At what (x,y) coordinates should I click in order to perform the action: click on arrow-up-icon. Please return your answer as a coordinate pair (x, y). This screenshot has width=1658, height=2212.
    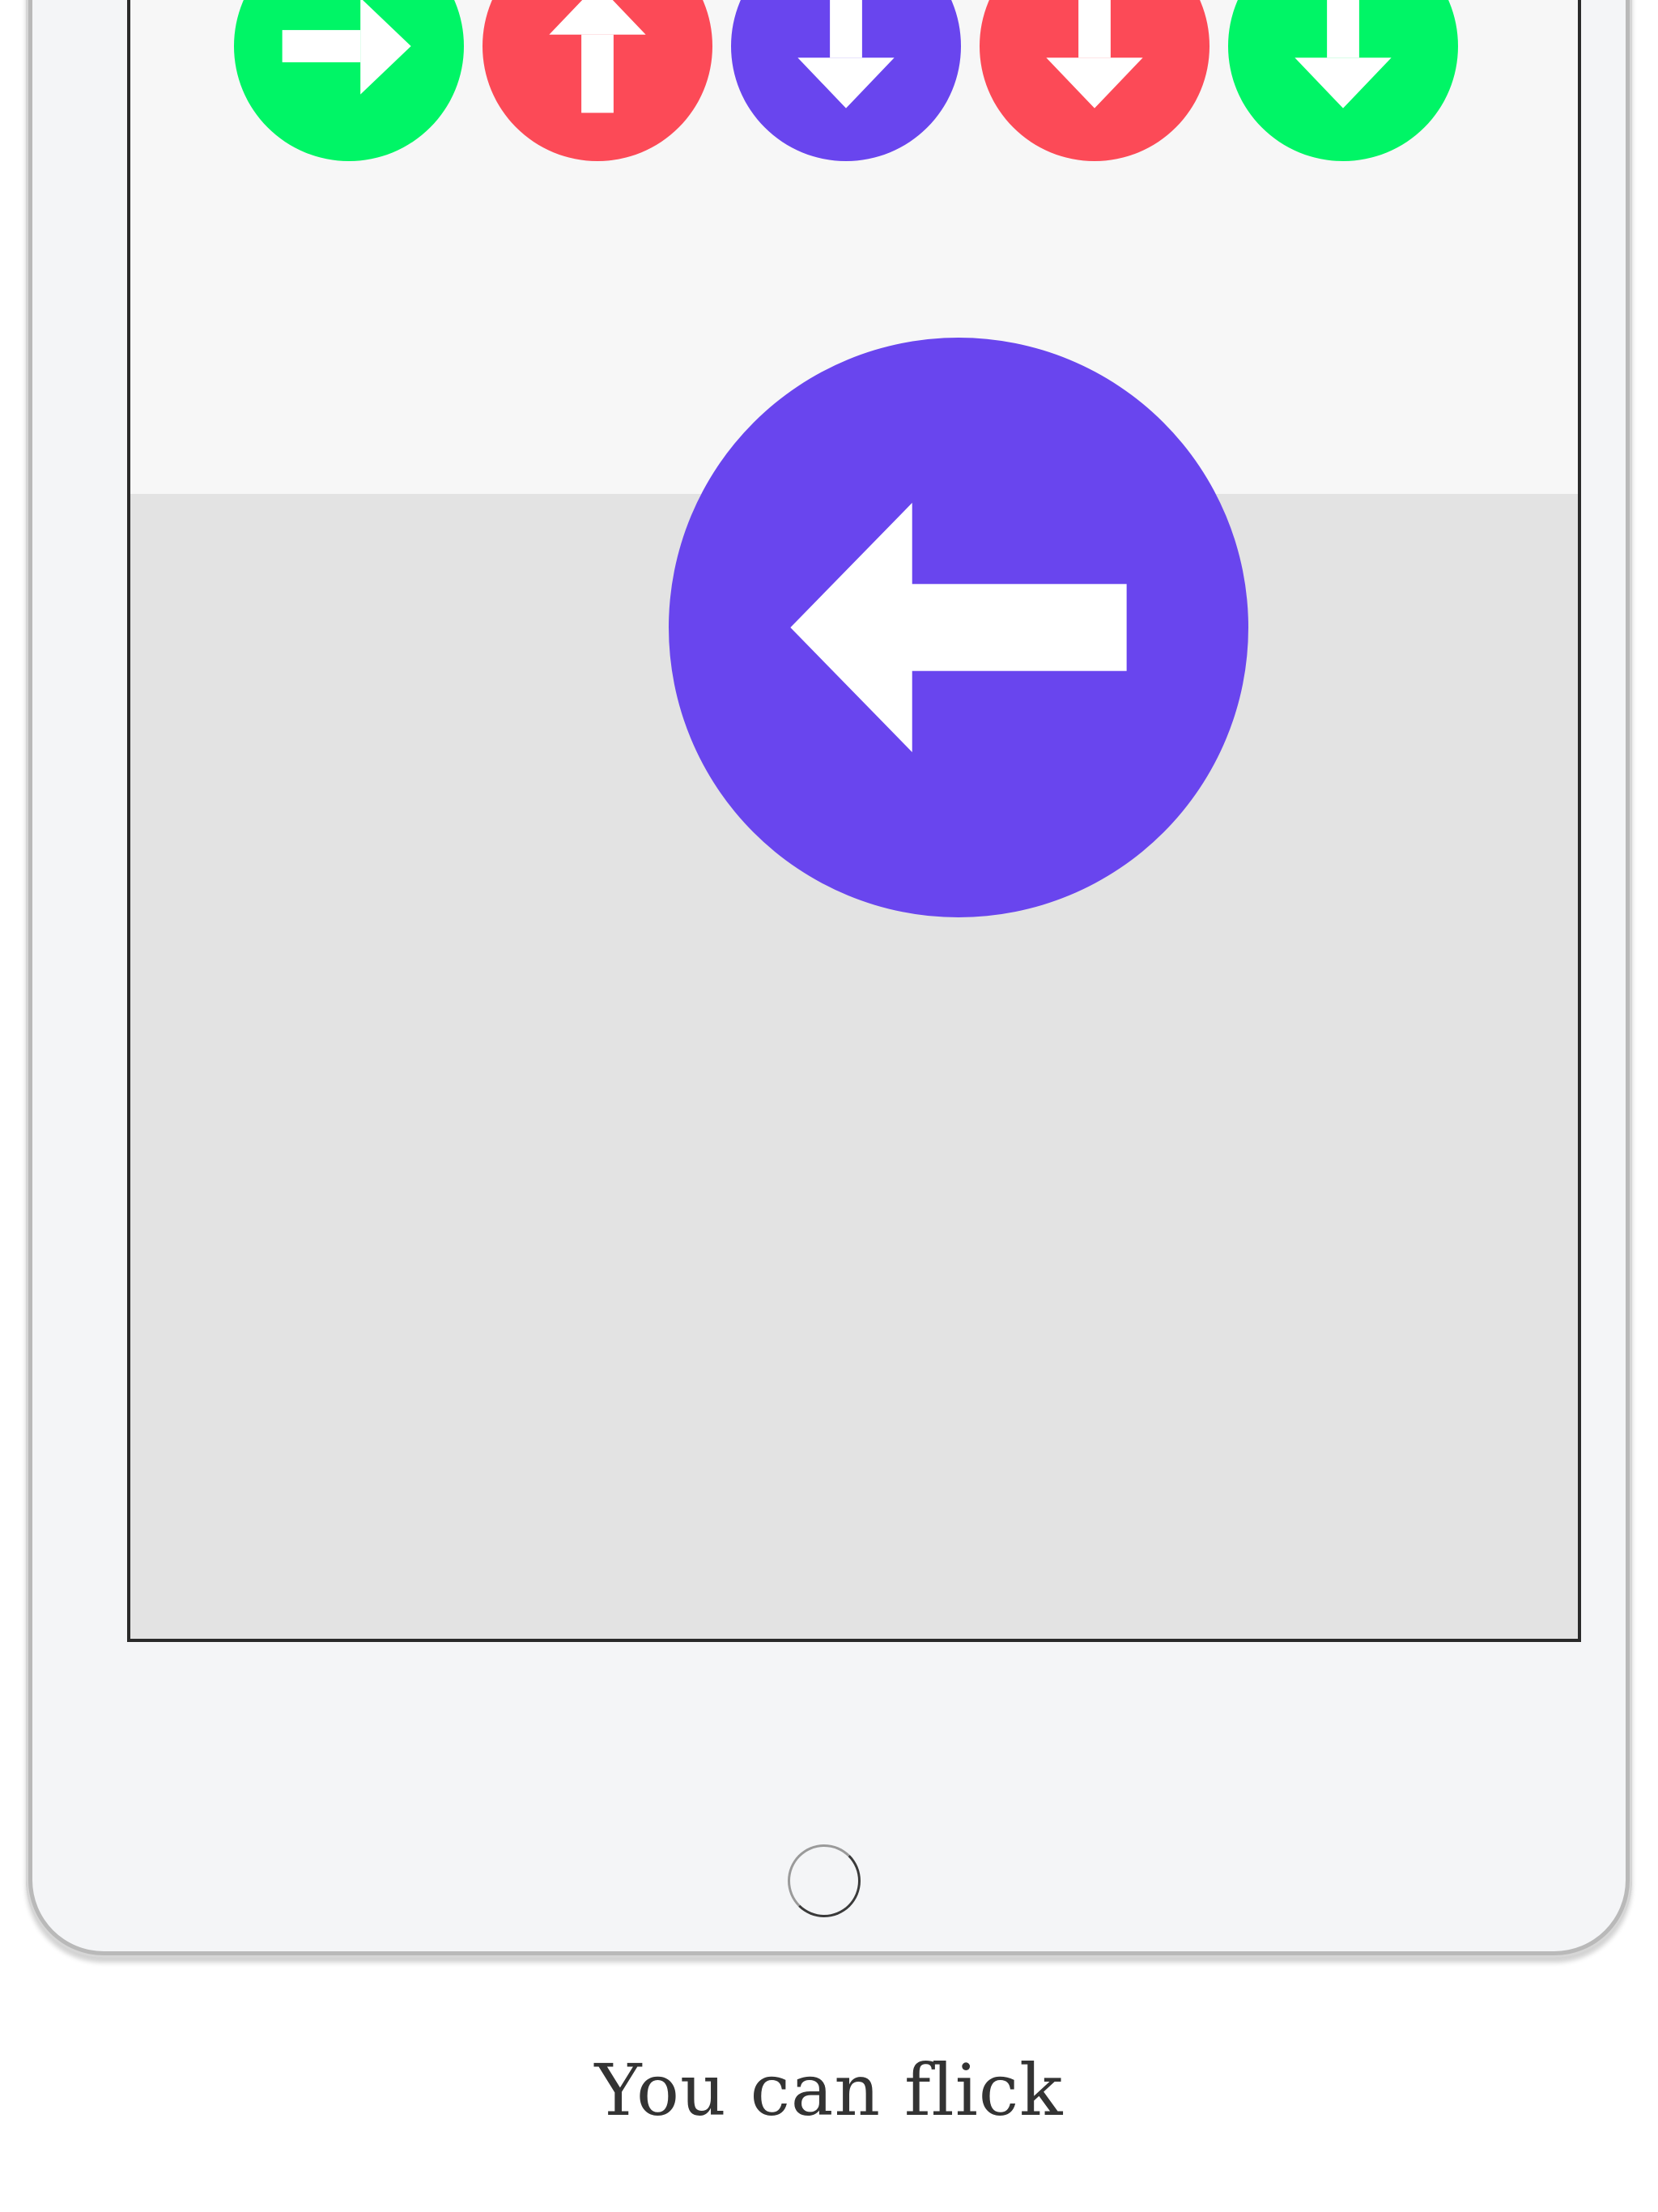
    Looking at the image, I should click on (597, 81).